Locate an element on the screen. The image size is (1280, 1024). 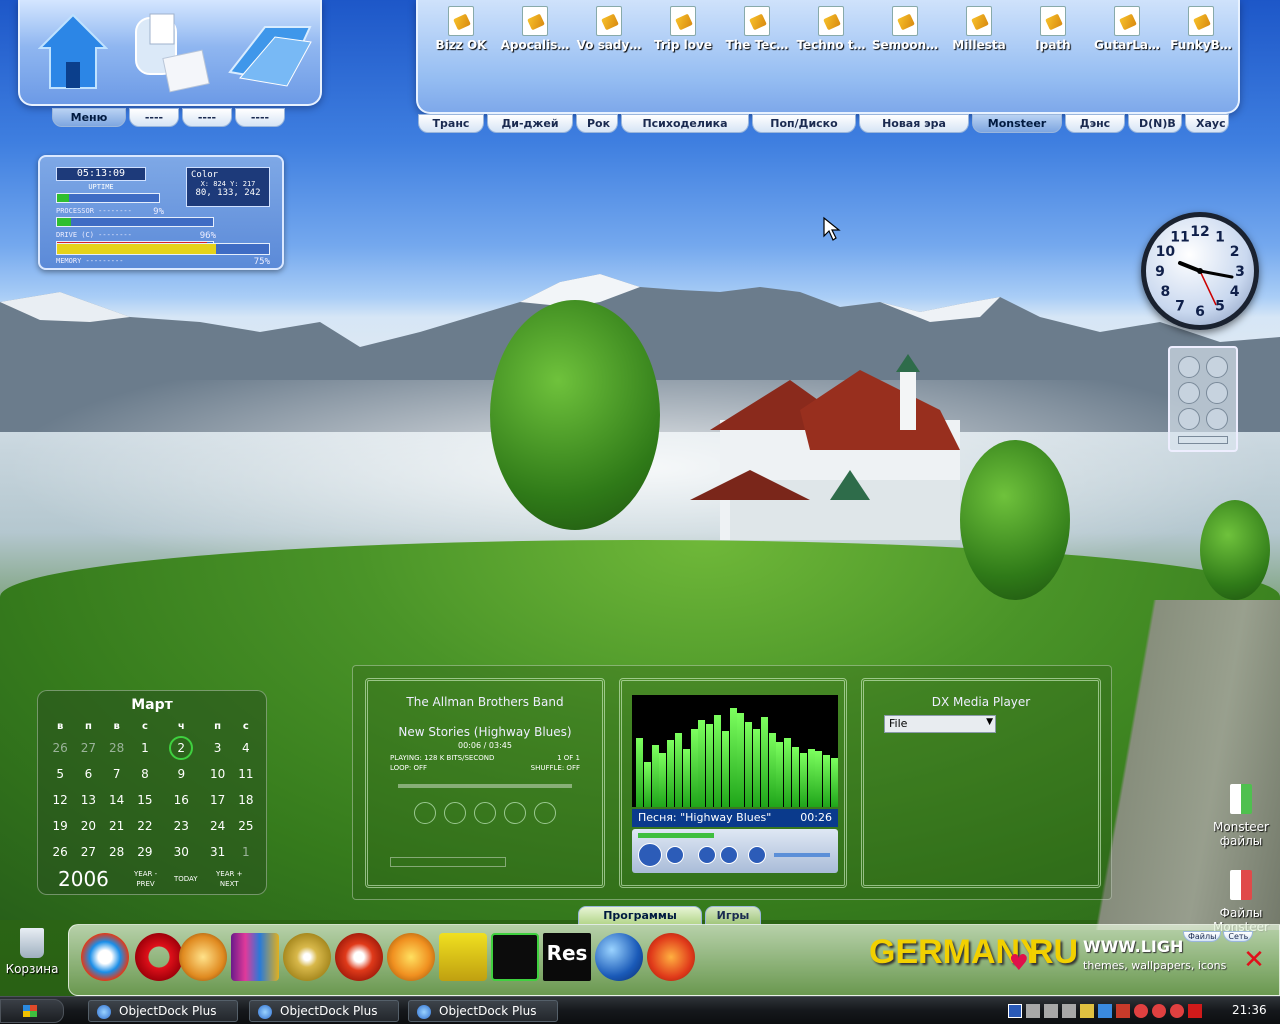
calendar-day: 29 is located at coordinates (145, 852).